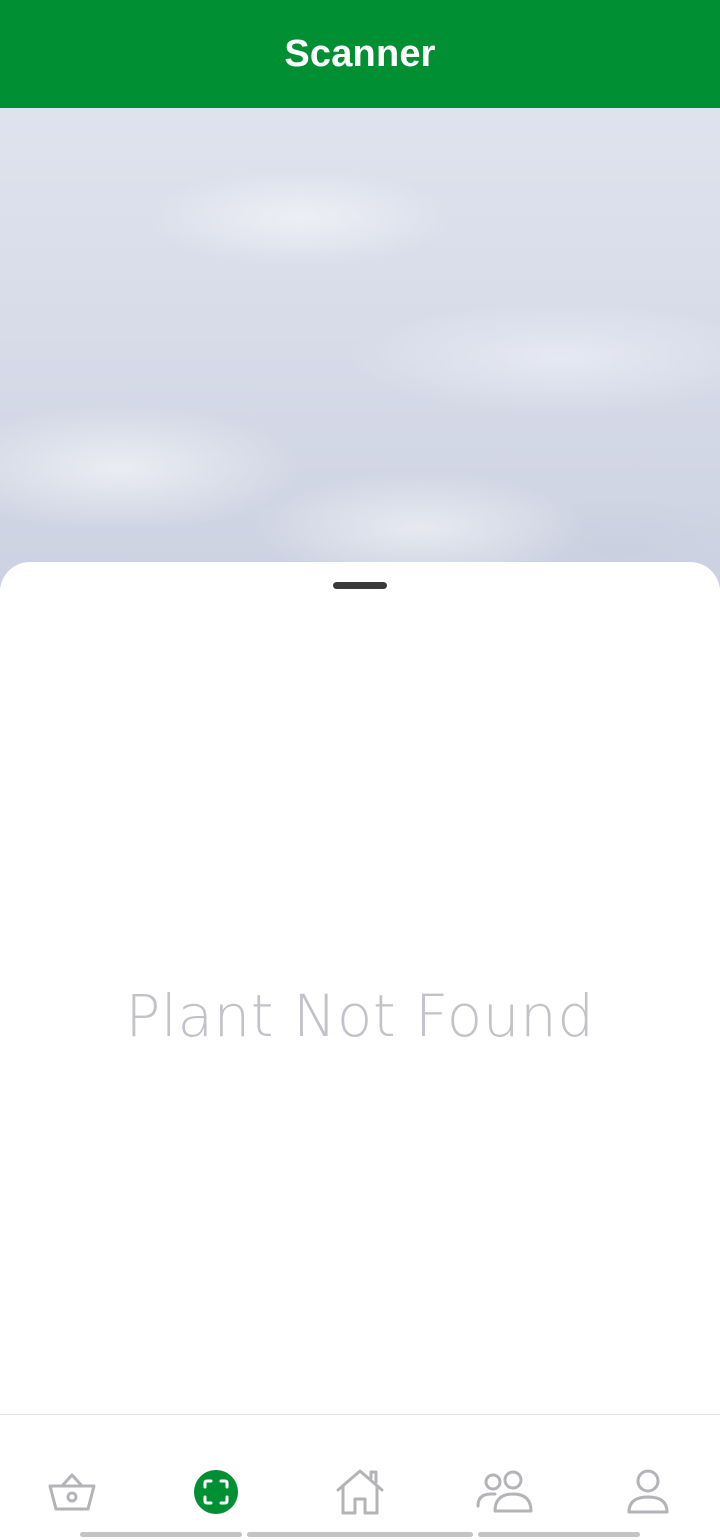 The image size is (720, 1540). Describe the element at coordinates (360, 1016) in the screenshot. I see `plant-not-found-message: Plant Not Found` at that location.